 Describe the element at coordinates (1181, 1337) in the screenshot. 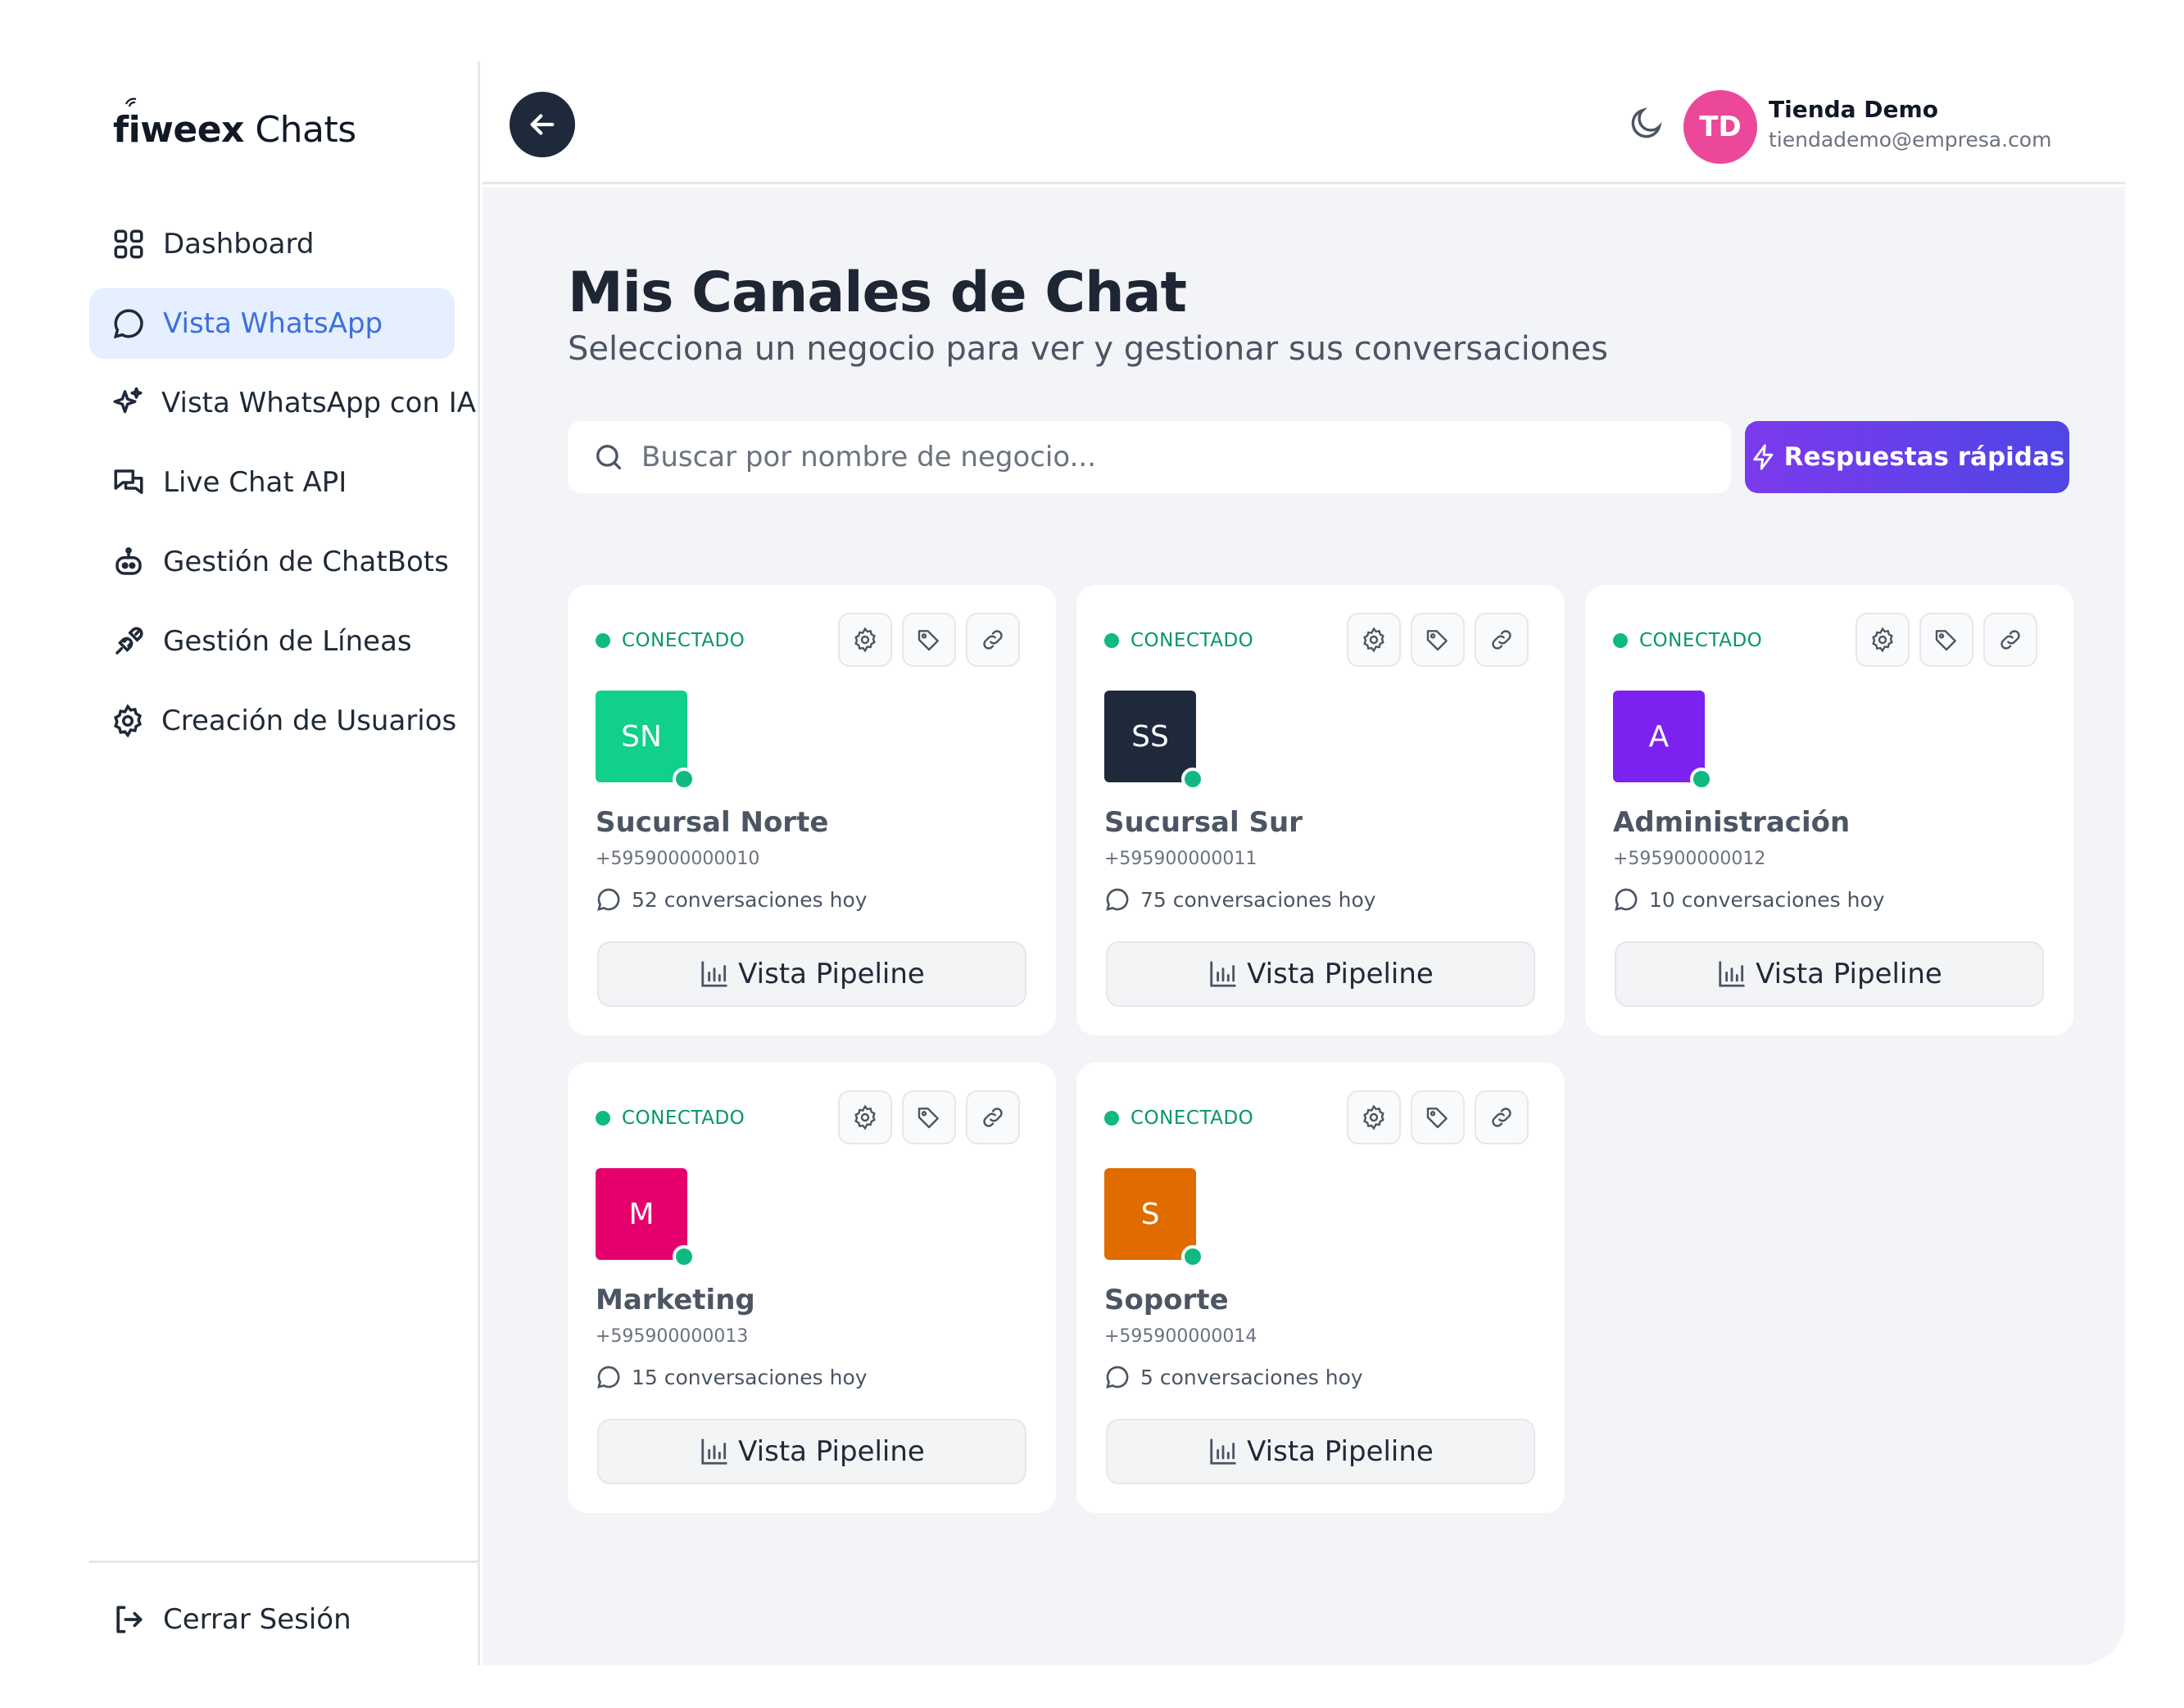

I see `channel-phone: +595900000014` at that location.